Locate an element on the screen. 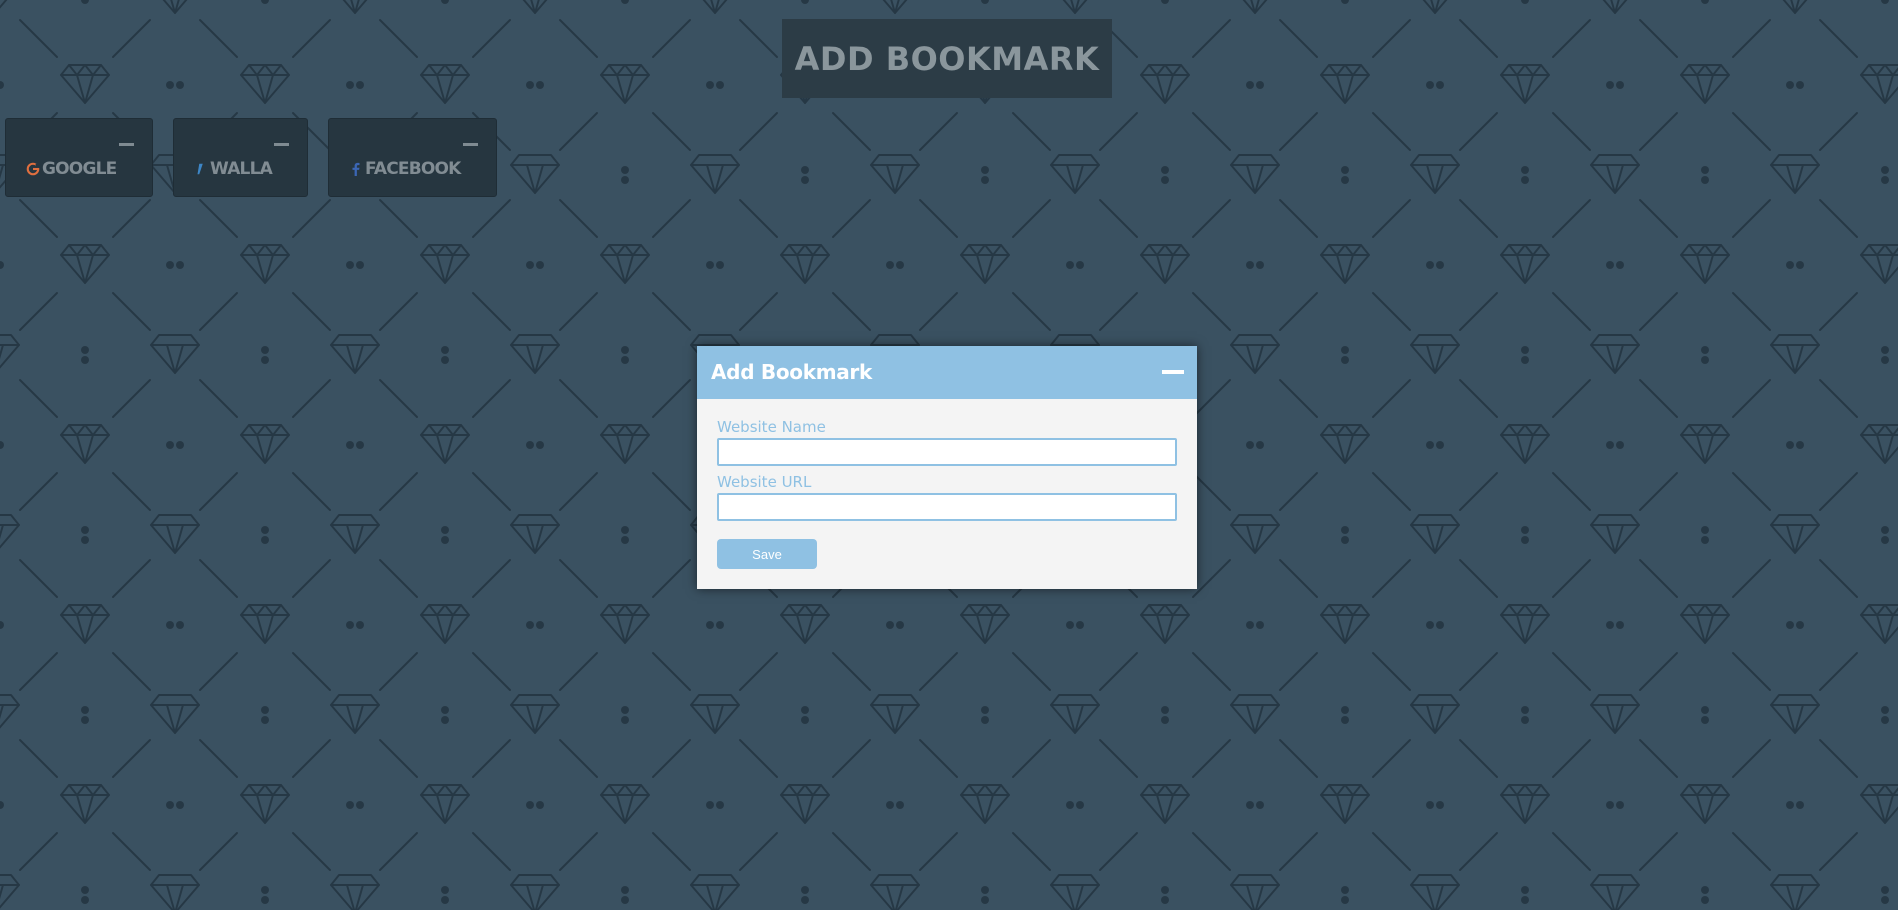  website-name-input is located at coordinates (947, 452).